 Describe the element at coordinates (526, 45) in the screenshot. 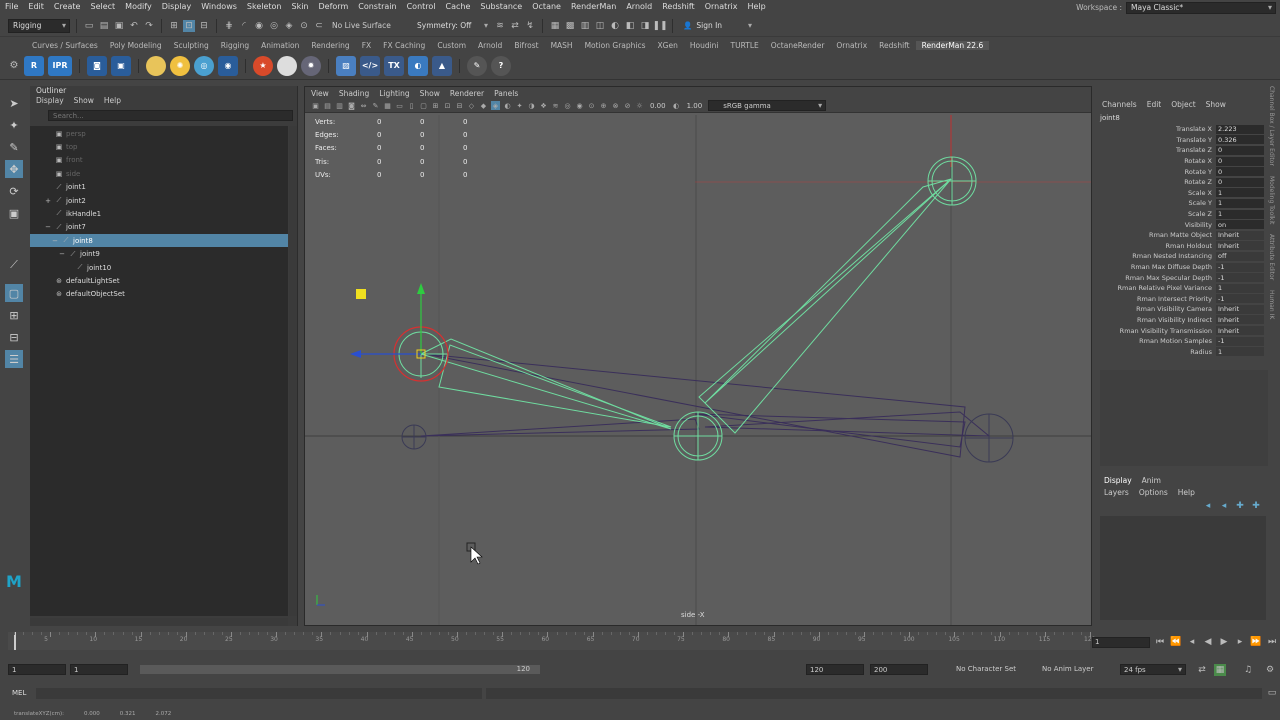

I see `shelf-tab-bifrost: Bifrost` at that location.